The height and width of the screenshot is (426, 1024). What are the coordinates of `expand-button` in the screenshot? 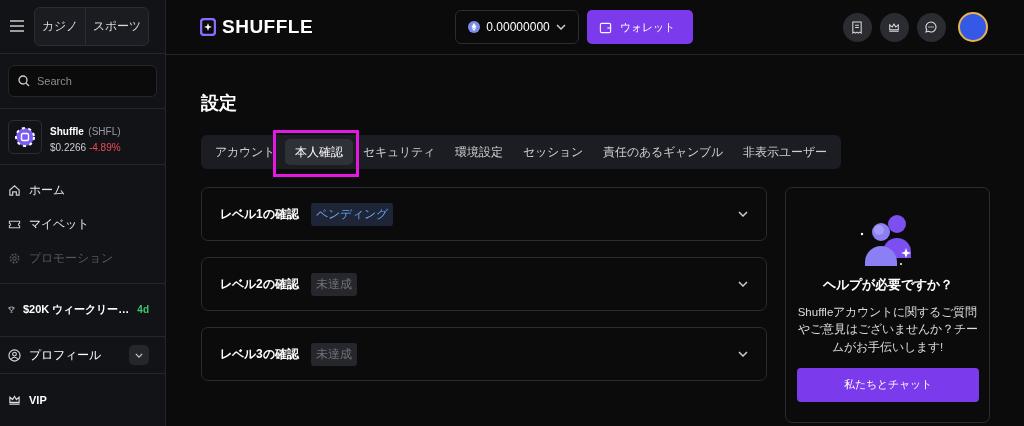 It's located at (139, 355).